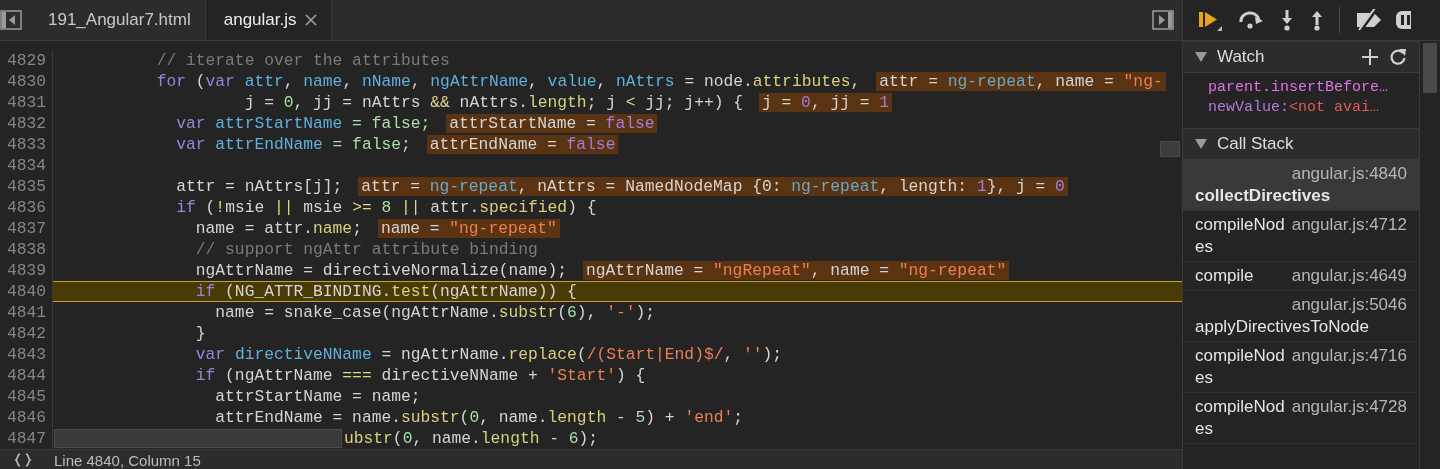 The height and width of the screenshot is (469, 1440). I want to click on line-number: 4837, so click(26, 228).